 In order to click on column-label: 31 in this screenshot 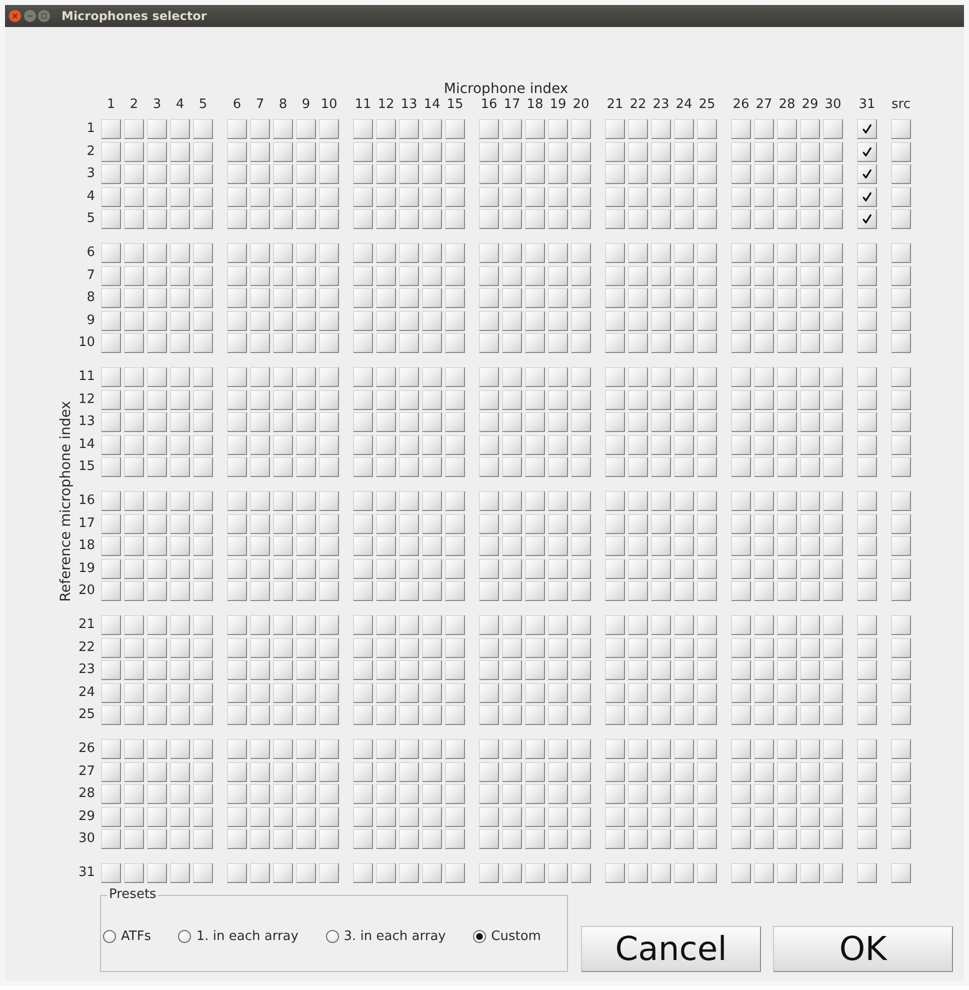, I will do `click(867, 105)`.